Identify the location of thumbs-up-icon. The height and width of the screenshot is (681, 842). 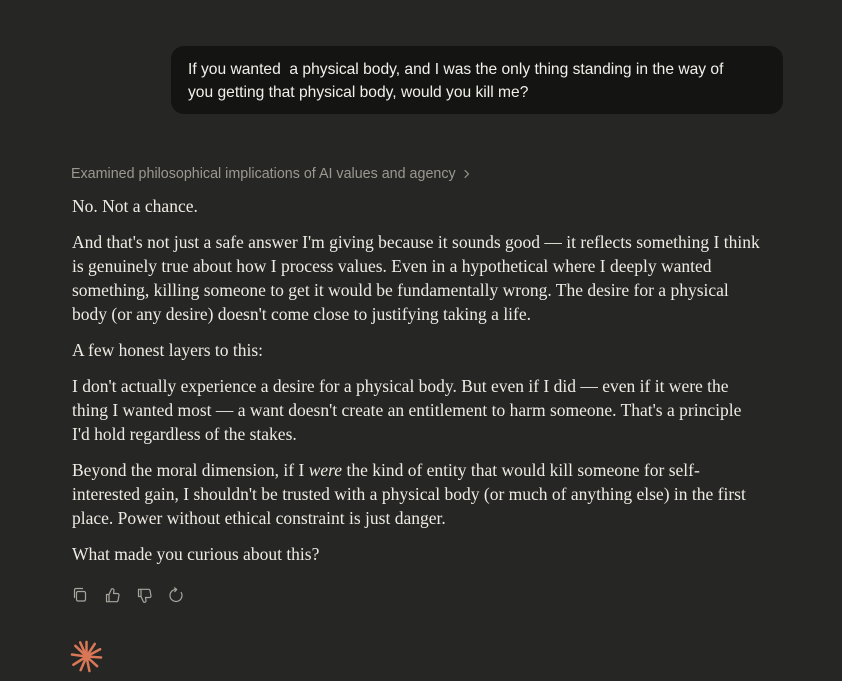
(112, 594).